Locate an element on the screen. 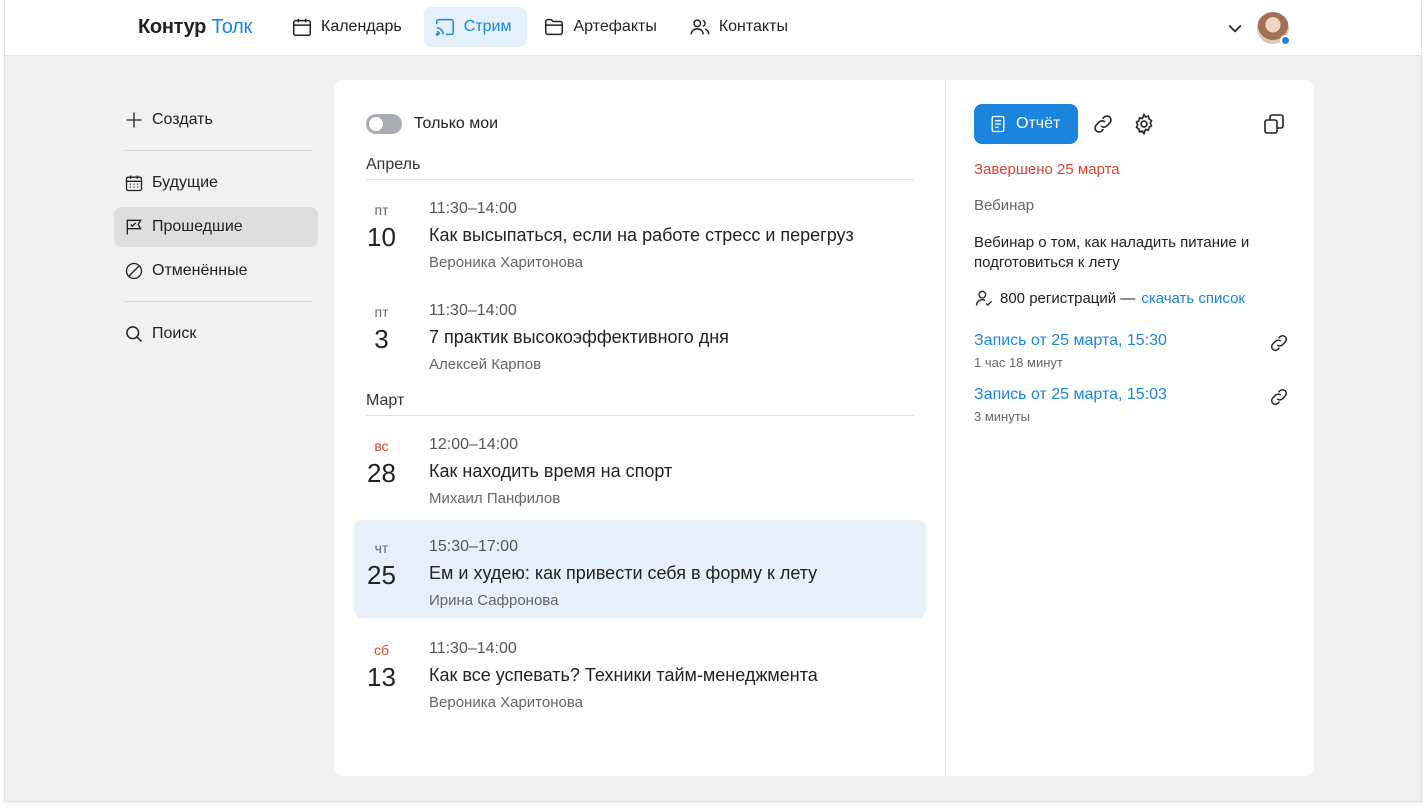 The width and height of the screenshot is (1426, 808). nav-stream: Стрим is located at coordinates (475, 27).